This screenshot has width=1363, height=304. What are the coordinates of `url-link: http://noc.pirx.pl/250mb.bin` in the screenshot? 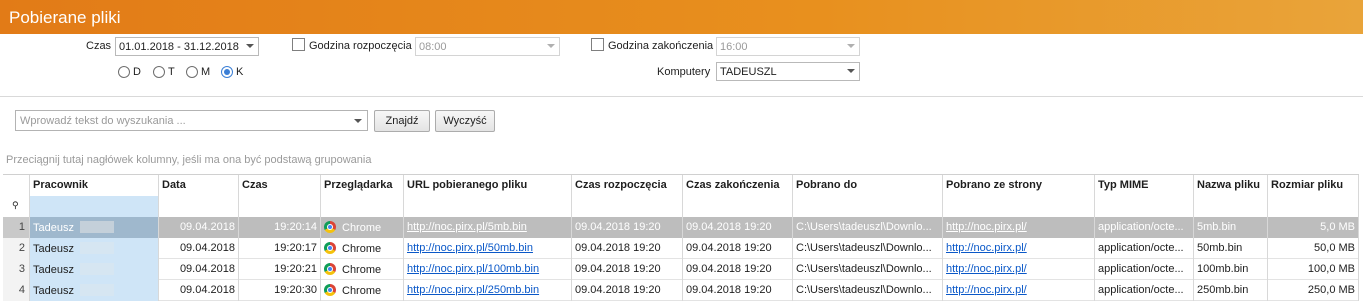 It's located at (473, 290).